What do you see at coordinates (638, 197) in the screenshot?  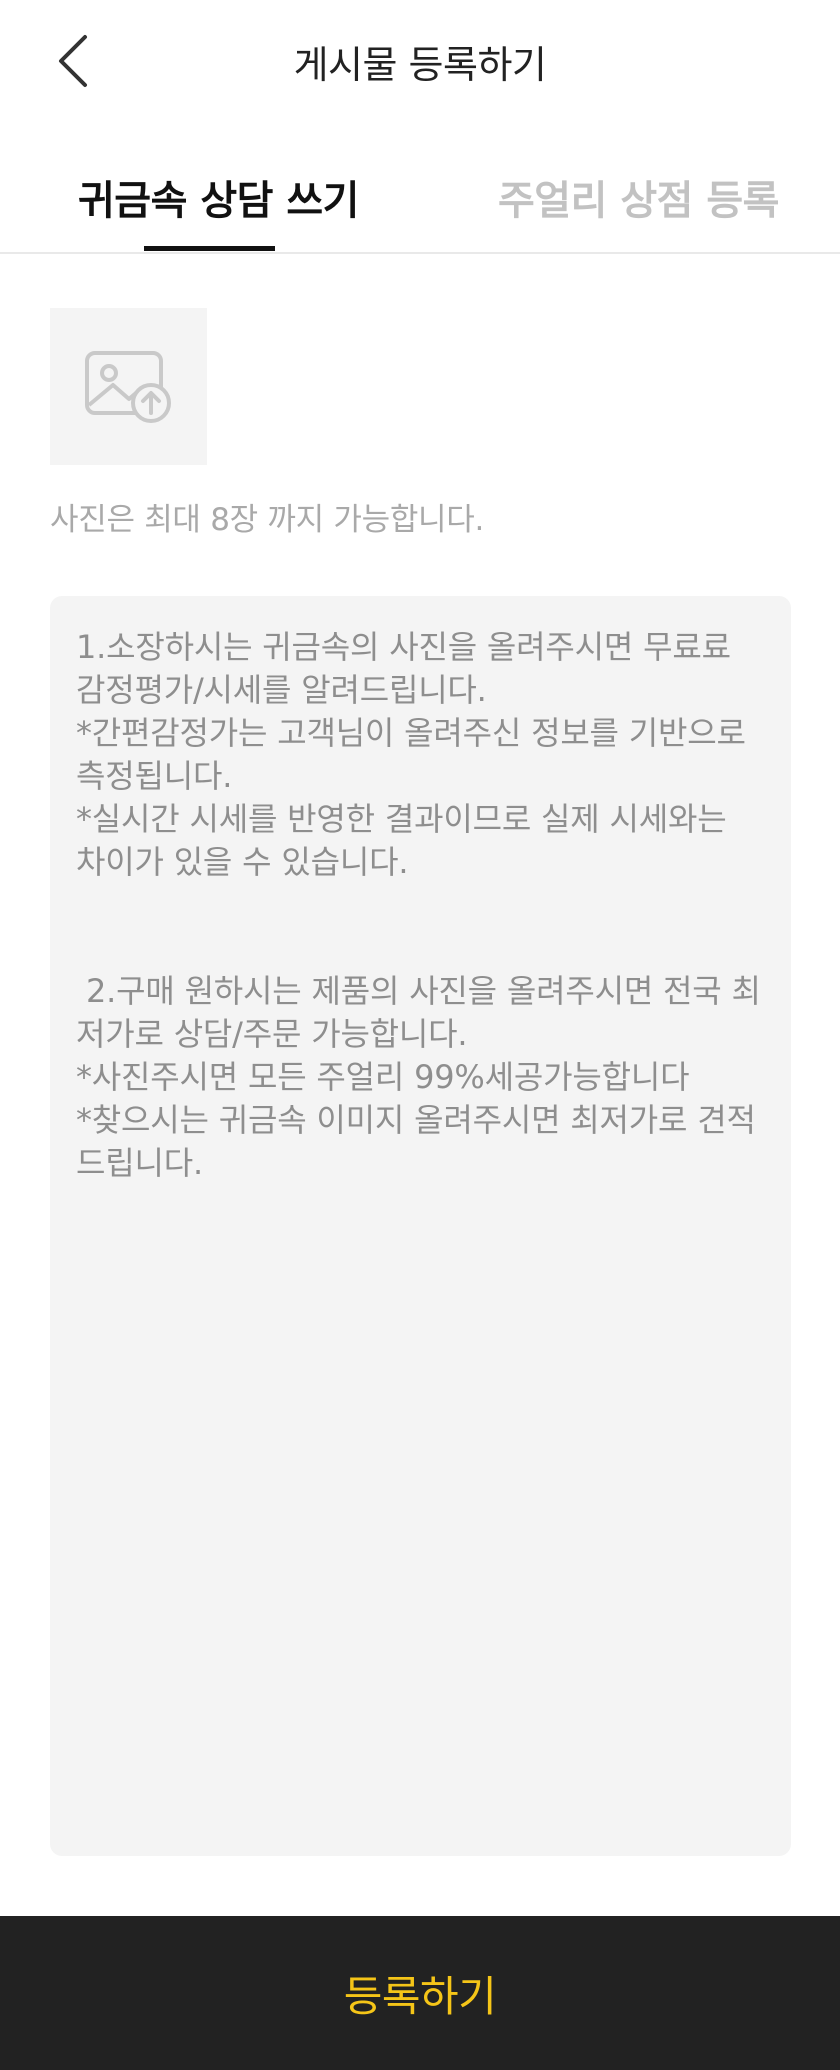 I see `tab-shop-register: 주얼리 상점 등록` at bounding box center [638, 197].